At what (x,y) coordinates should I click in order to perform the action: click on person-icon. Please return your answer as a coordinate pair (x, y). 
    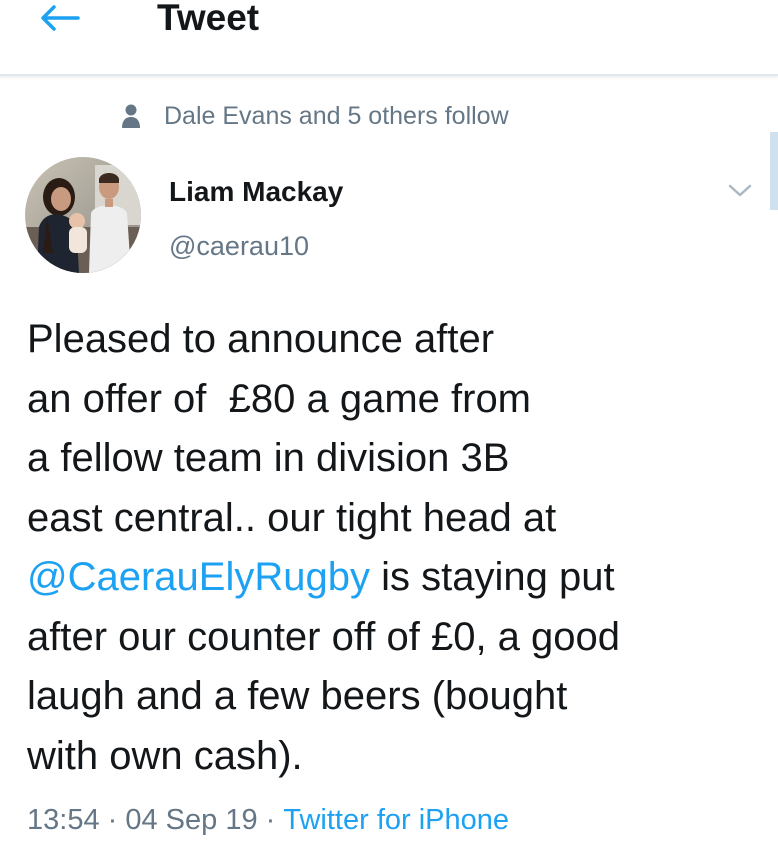
    Looking at the image, I should click on (131, 116).